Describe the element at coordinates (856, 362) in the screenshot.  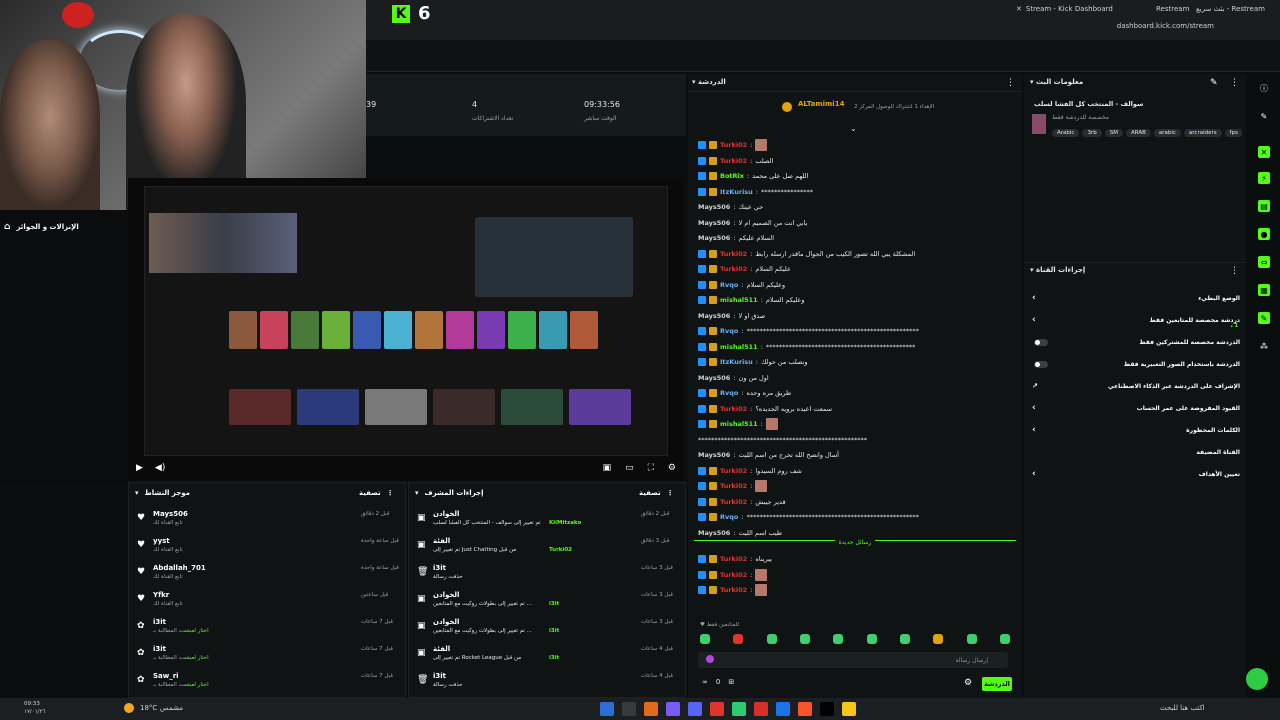
I see `chat-message: ItzKurisu: ونصلب من حولك` at that location.